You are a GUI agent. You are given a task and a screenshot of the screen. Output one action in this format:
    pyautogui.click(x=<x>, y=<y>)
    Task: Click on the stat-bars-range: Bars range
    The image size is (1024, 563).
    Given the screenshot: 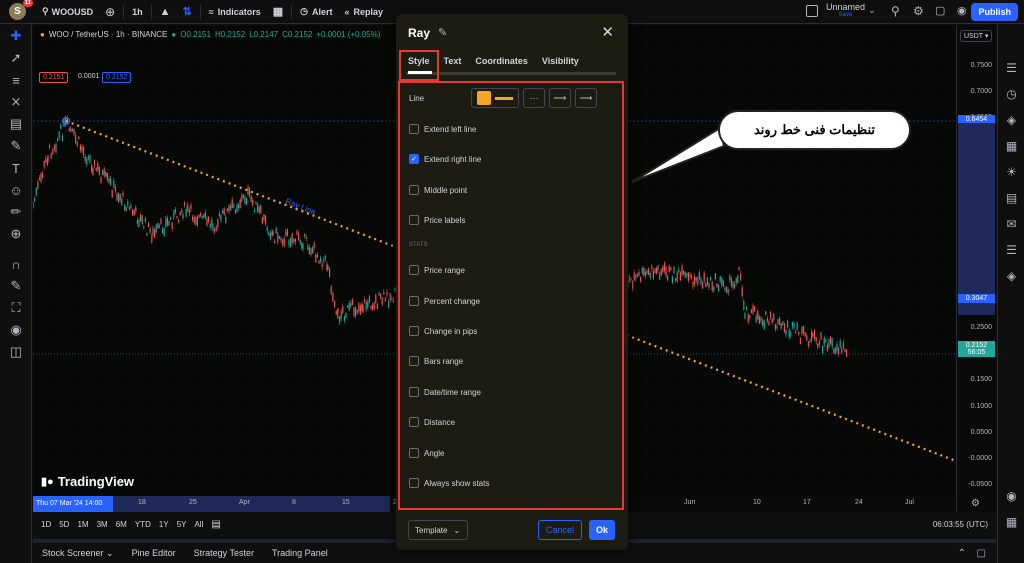 What is the action you would take?
    pyautogui.click(x=436, y=361)
    